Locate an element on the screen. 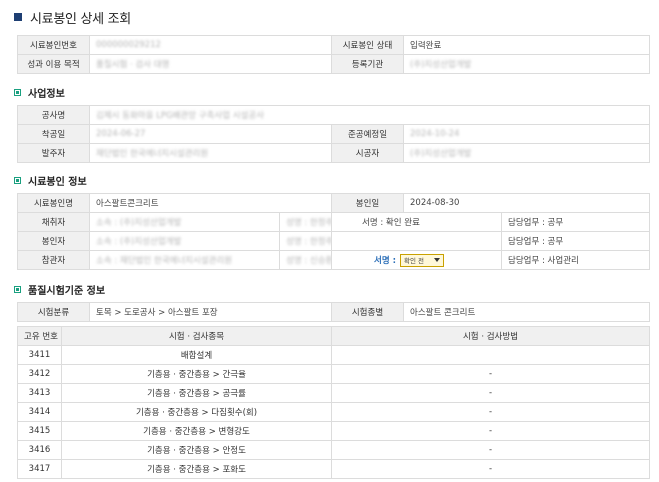 The width and height of the screenshot is (659, 482). table-row: 3412 기층용 · 중간층용 > 간극율 - is located at coordinates (333, 374).